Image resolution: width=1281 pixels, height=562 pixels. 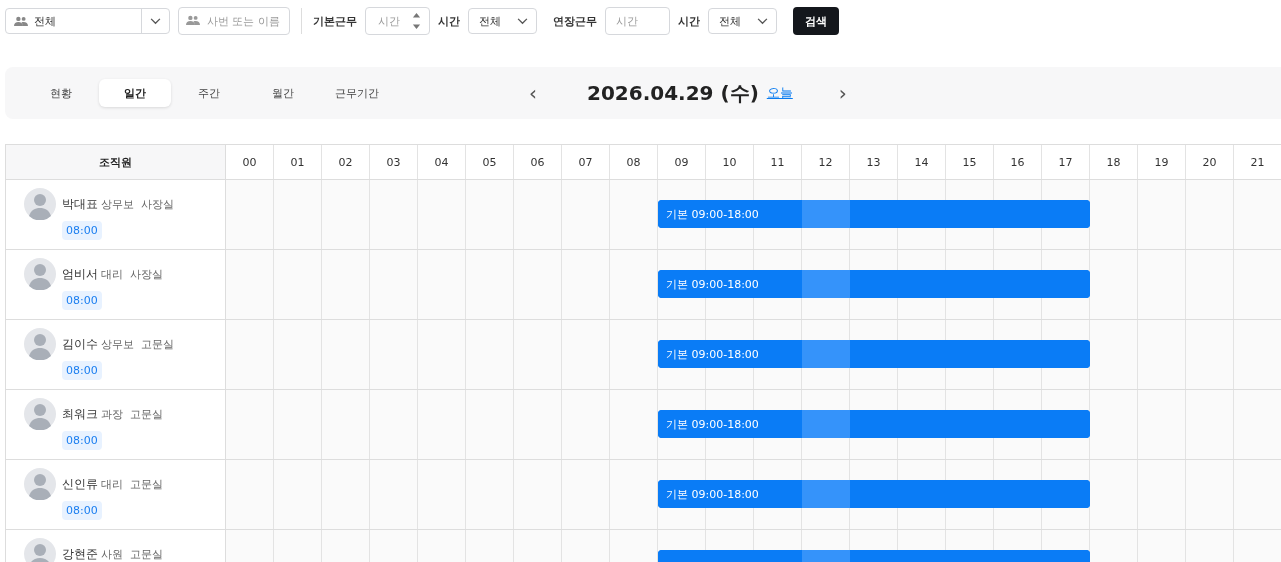 I want to click on member-name: 신인류, so click(x=80, y=484).